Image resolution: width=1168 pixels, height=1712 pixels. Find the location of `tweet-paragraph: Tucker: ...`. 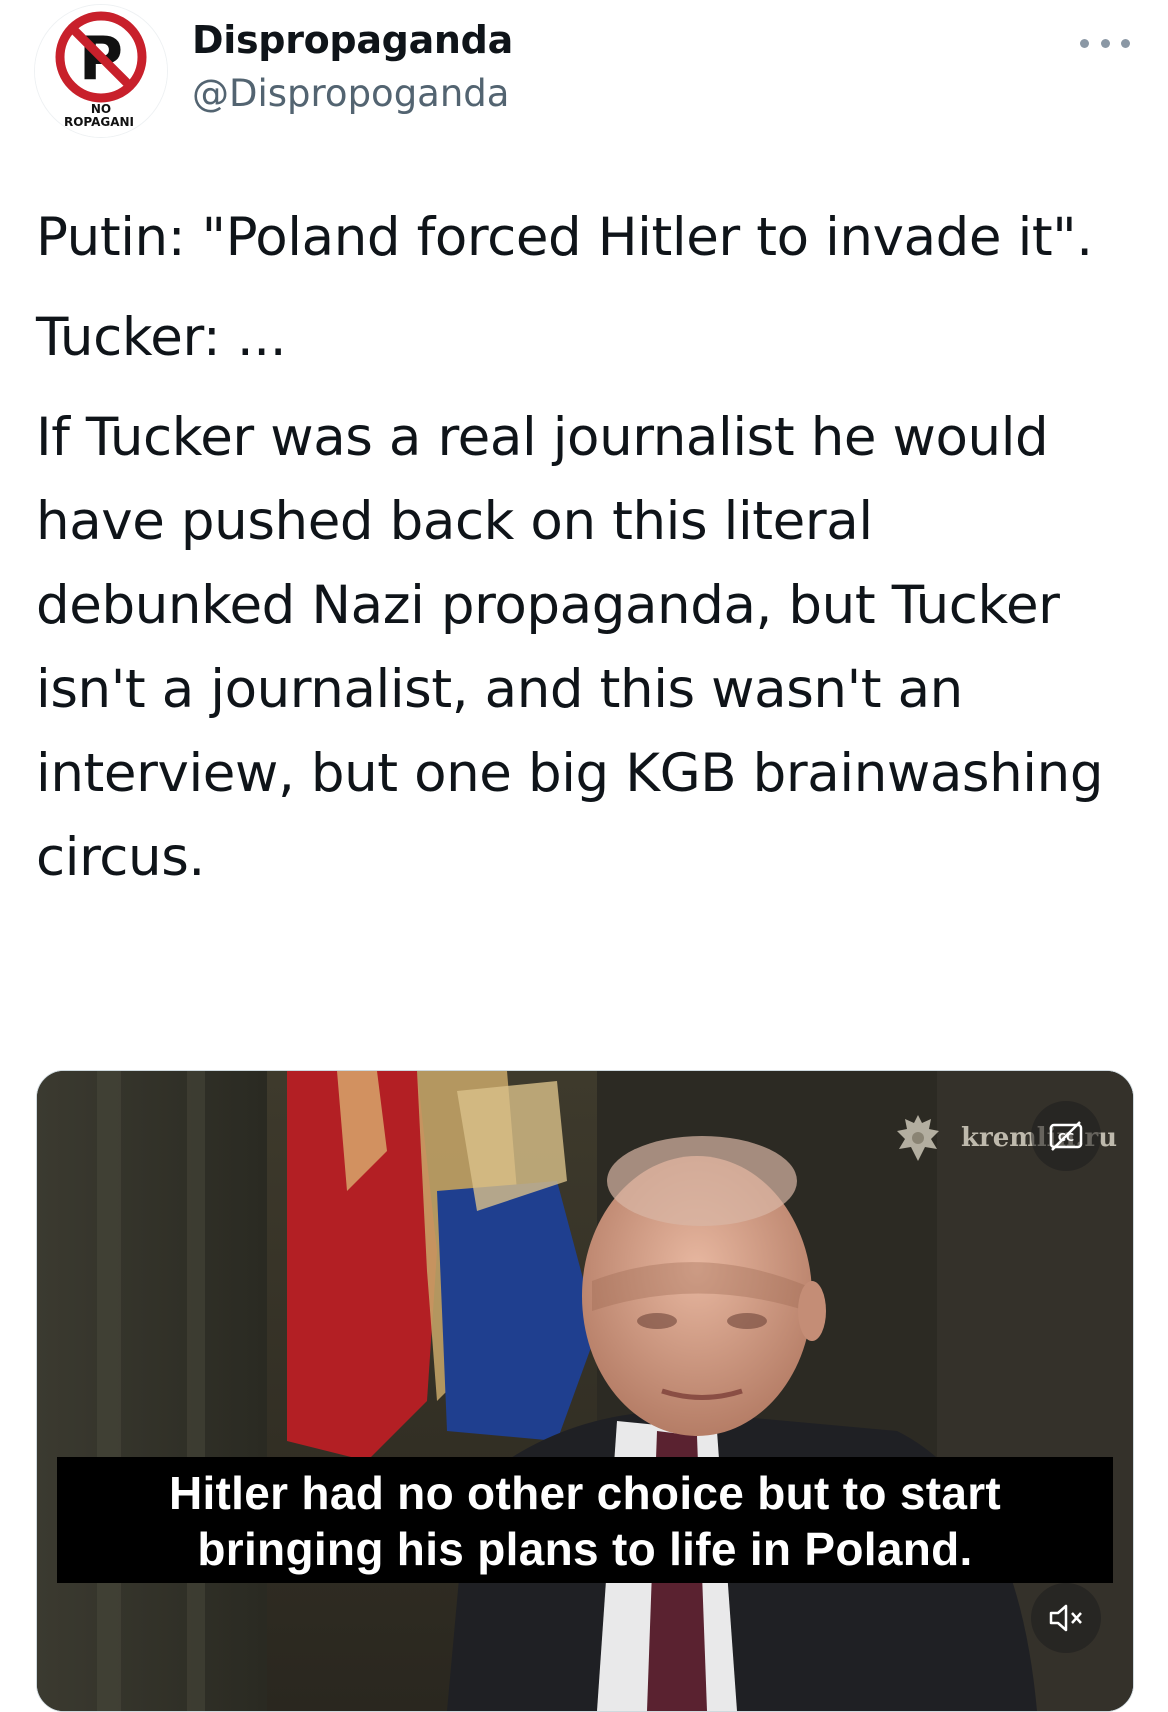

tweet-paragraph: Tucker: ... is located at coordinates (161, 337).